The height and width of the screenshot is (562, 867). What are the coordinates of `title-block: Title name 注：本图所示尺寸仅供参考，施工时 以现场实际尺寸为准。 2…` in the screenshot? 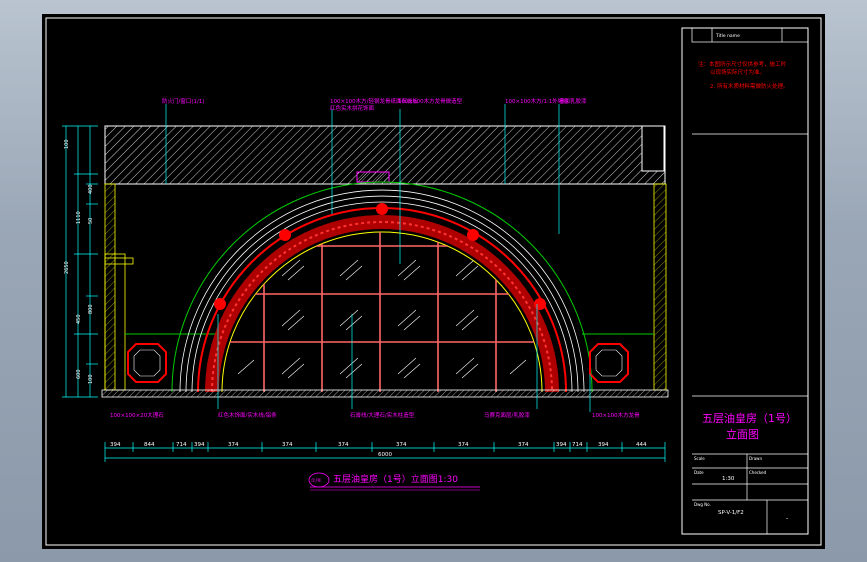 It's located at (750, 280).